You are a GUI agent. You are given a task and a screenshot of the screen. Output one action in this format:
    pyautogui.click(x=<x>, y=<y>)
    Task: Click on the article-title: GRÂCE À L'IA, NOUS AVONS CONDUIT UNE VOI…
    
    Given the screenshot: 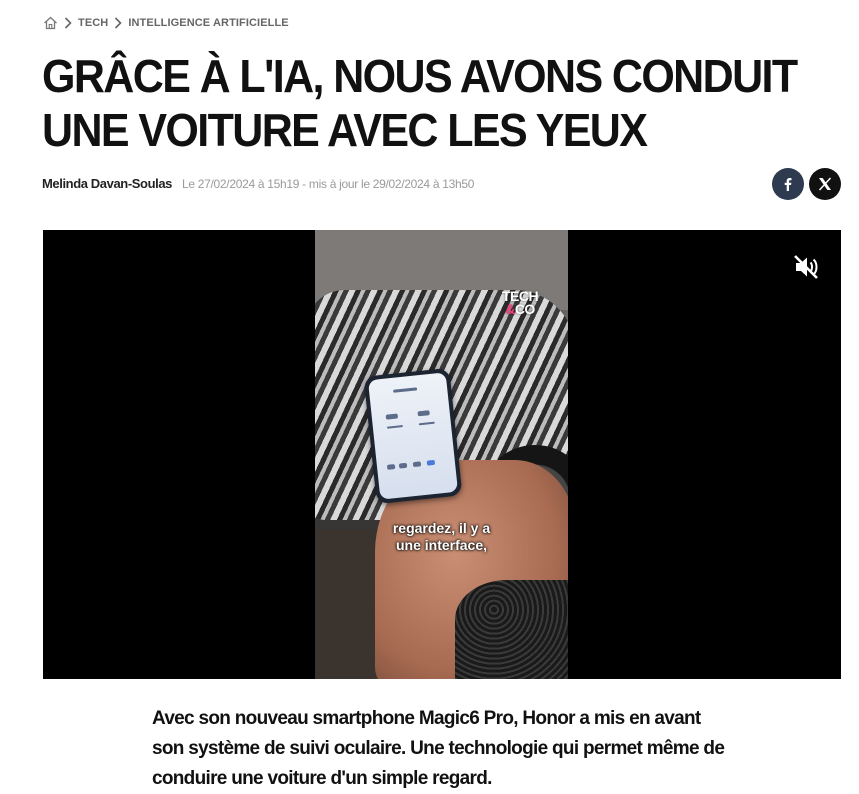 What is the action you would take?
    pyautogui.click(x=420, y=104)
    